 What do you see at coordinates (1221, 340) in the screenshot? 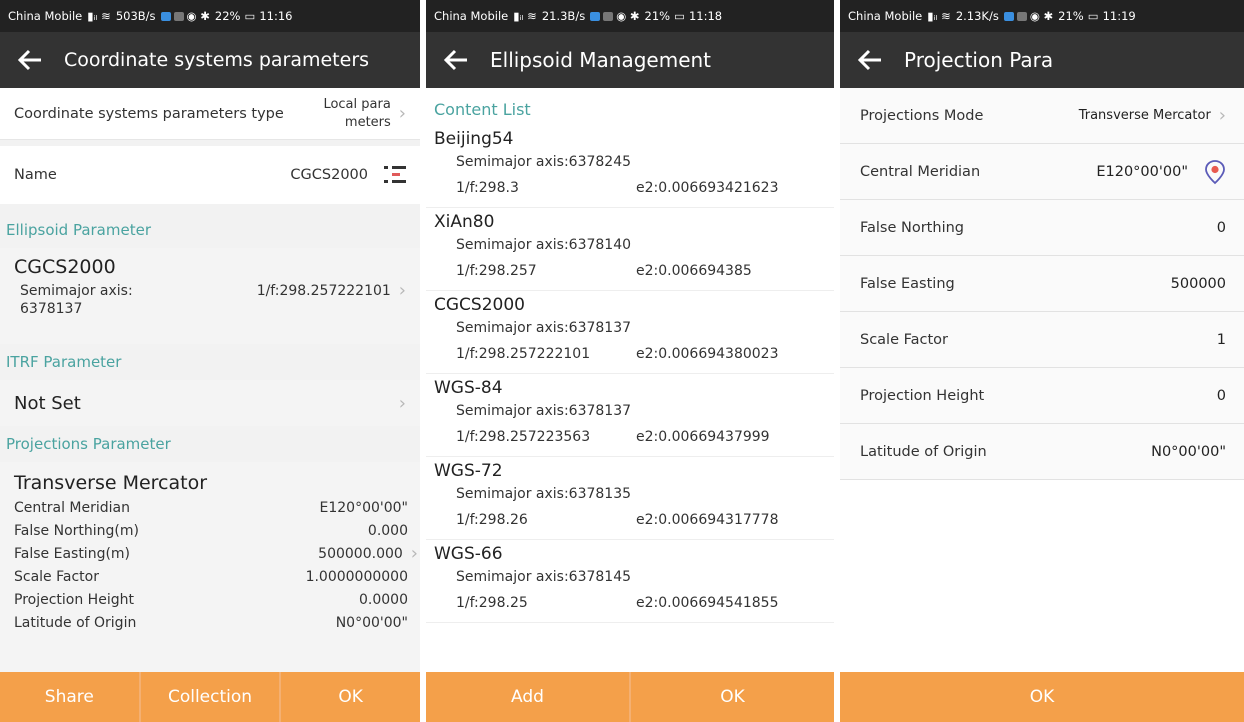
I see `scale-factor-value: 1` at bounding box center [1221, 340].